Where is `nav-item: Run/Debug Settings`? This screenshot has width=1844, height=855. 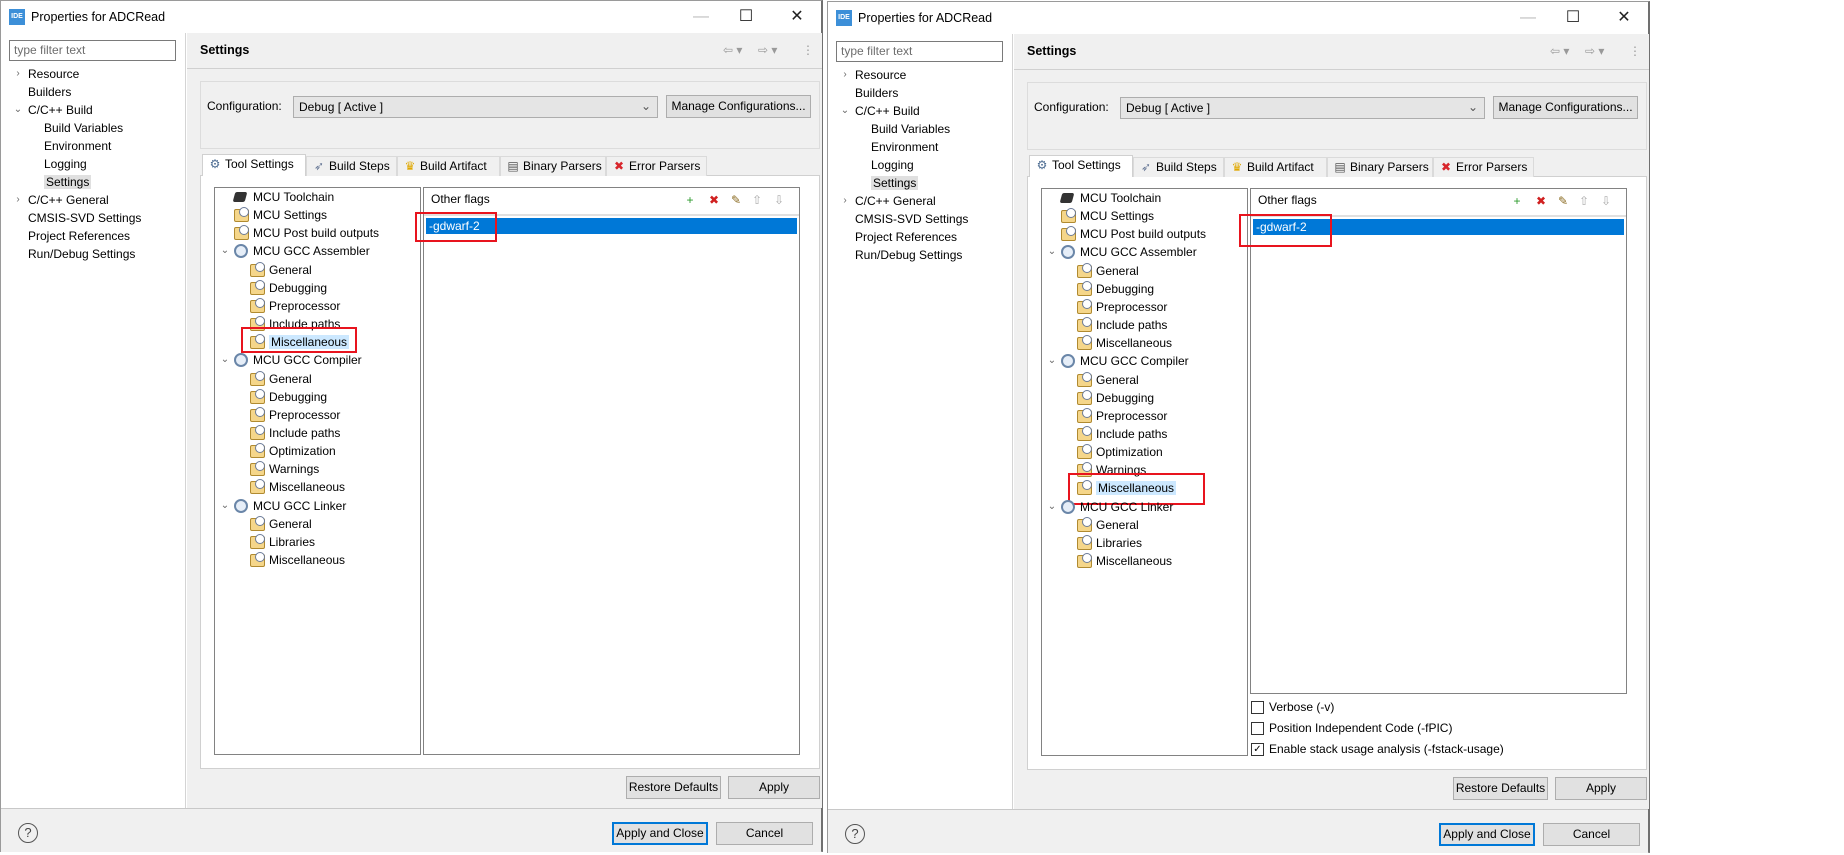
nav-item: Run/Debug Settings is located at coordinates (908, 255).